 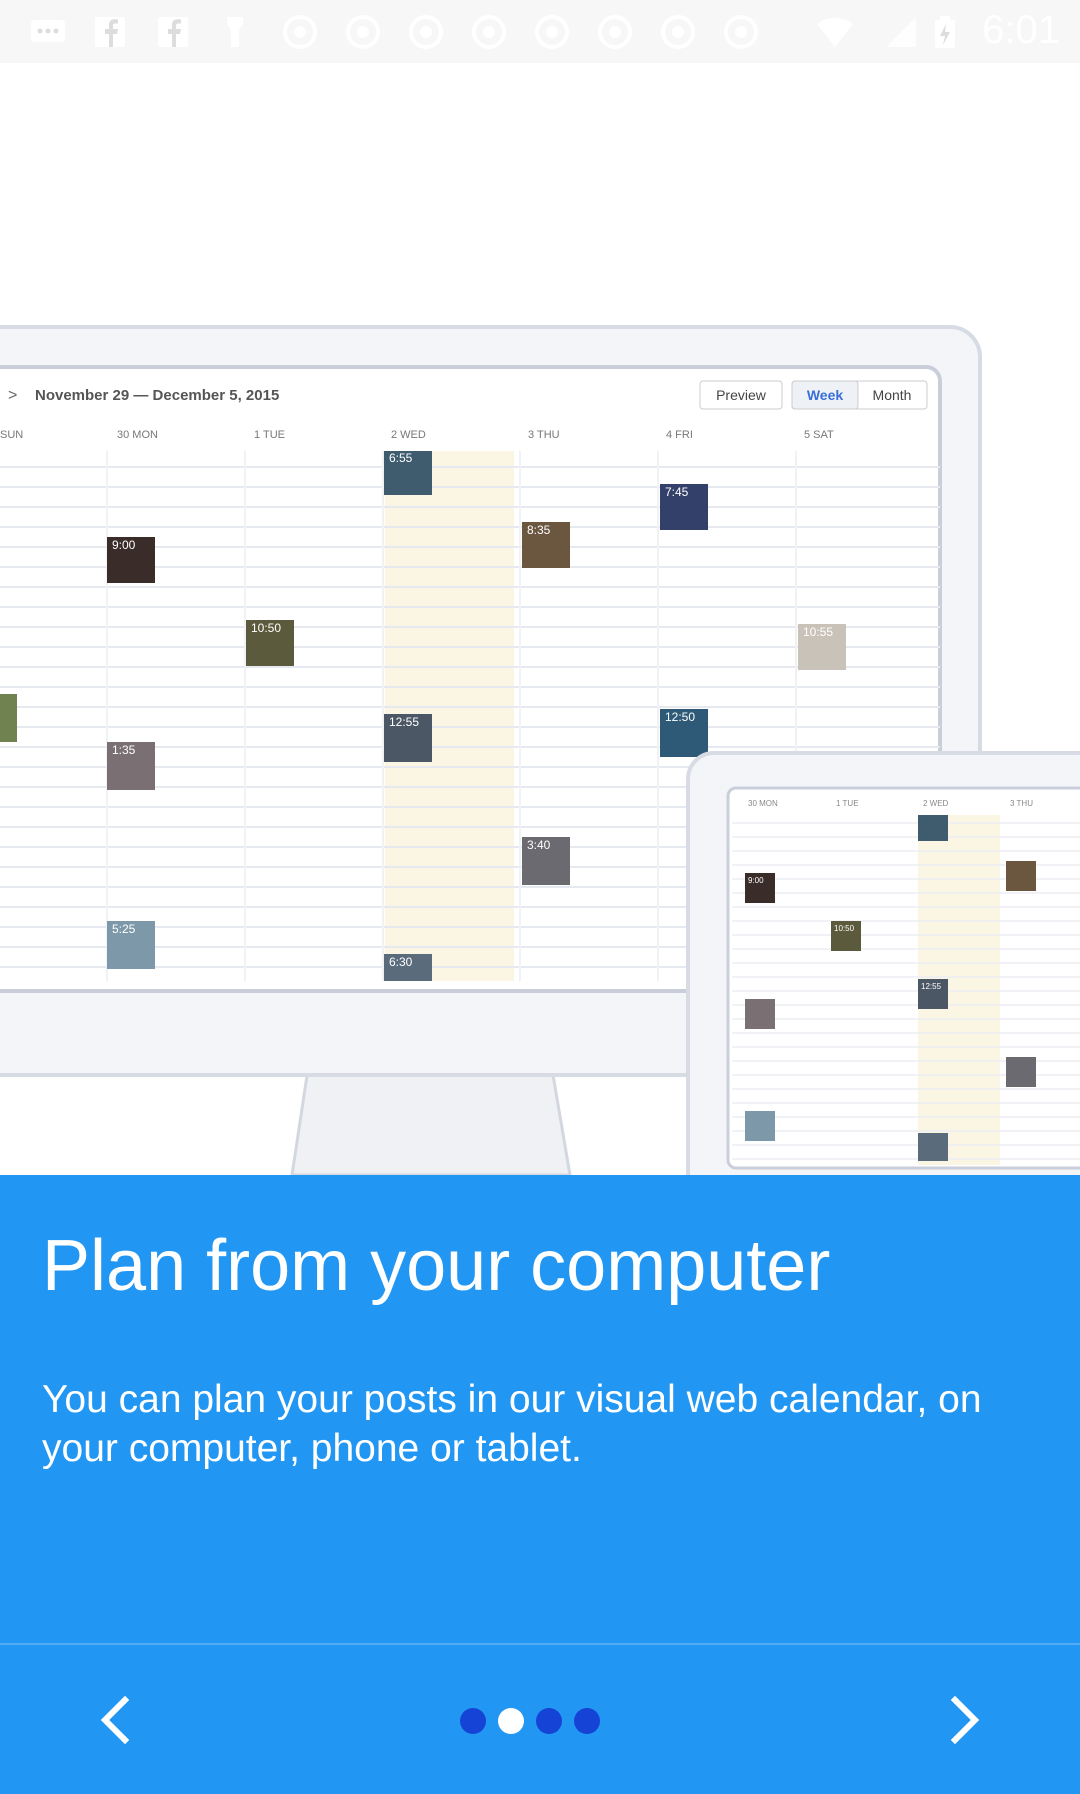 What do you see at coordinates (763, 803) in the screenshot?
I see `tablet-day-header: 30 MON` at bounding box center [763, 803].